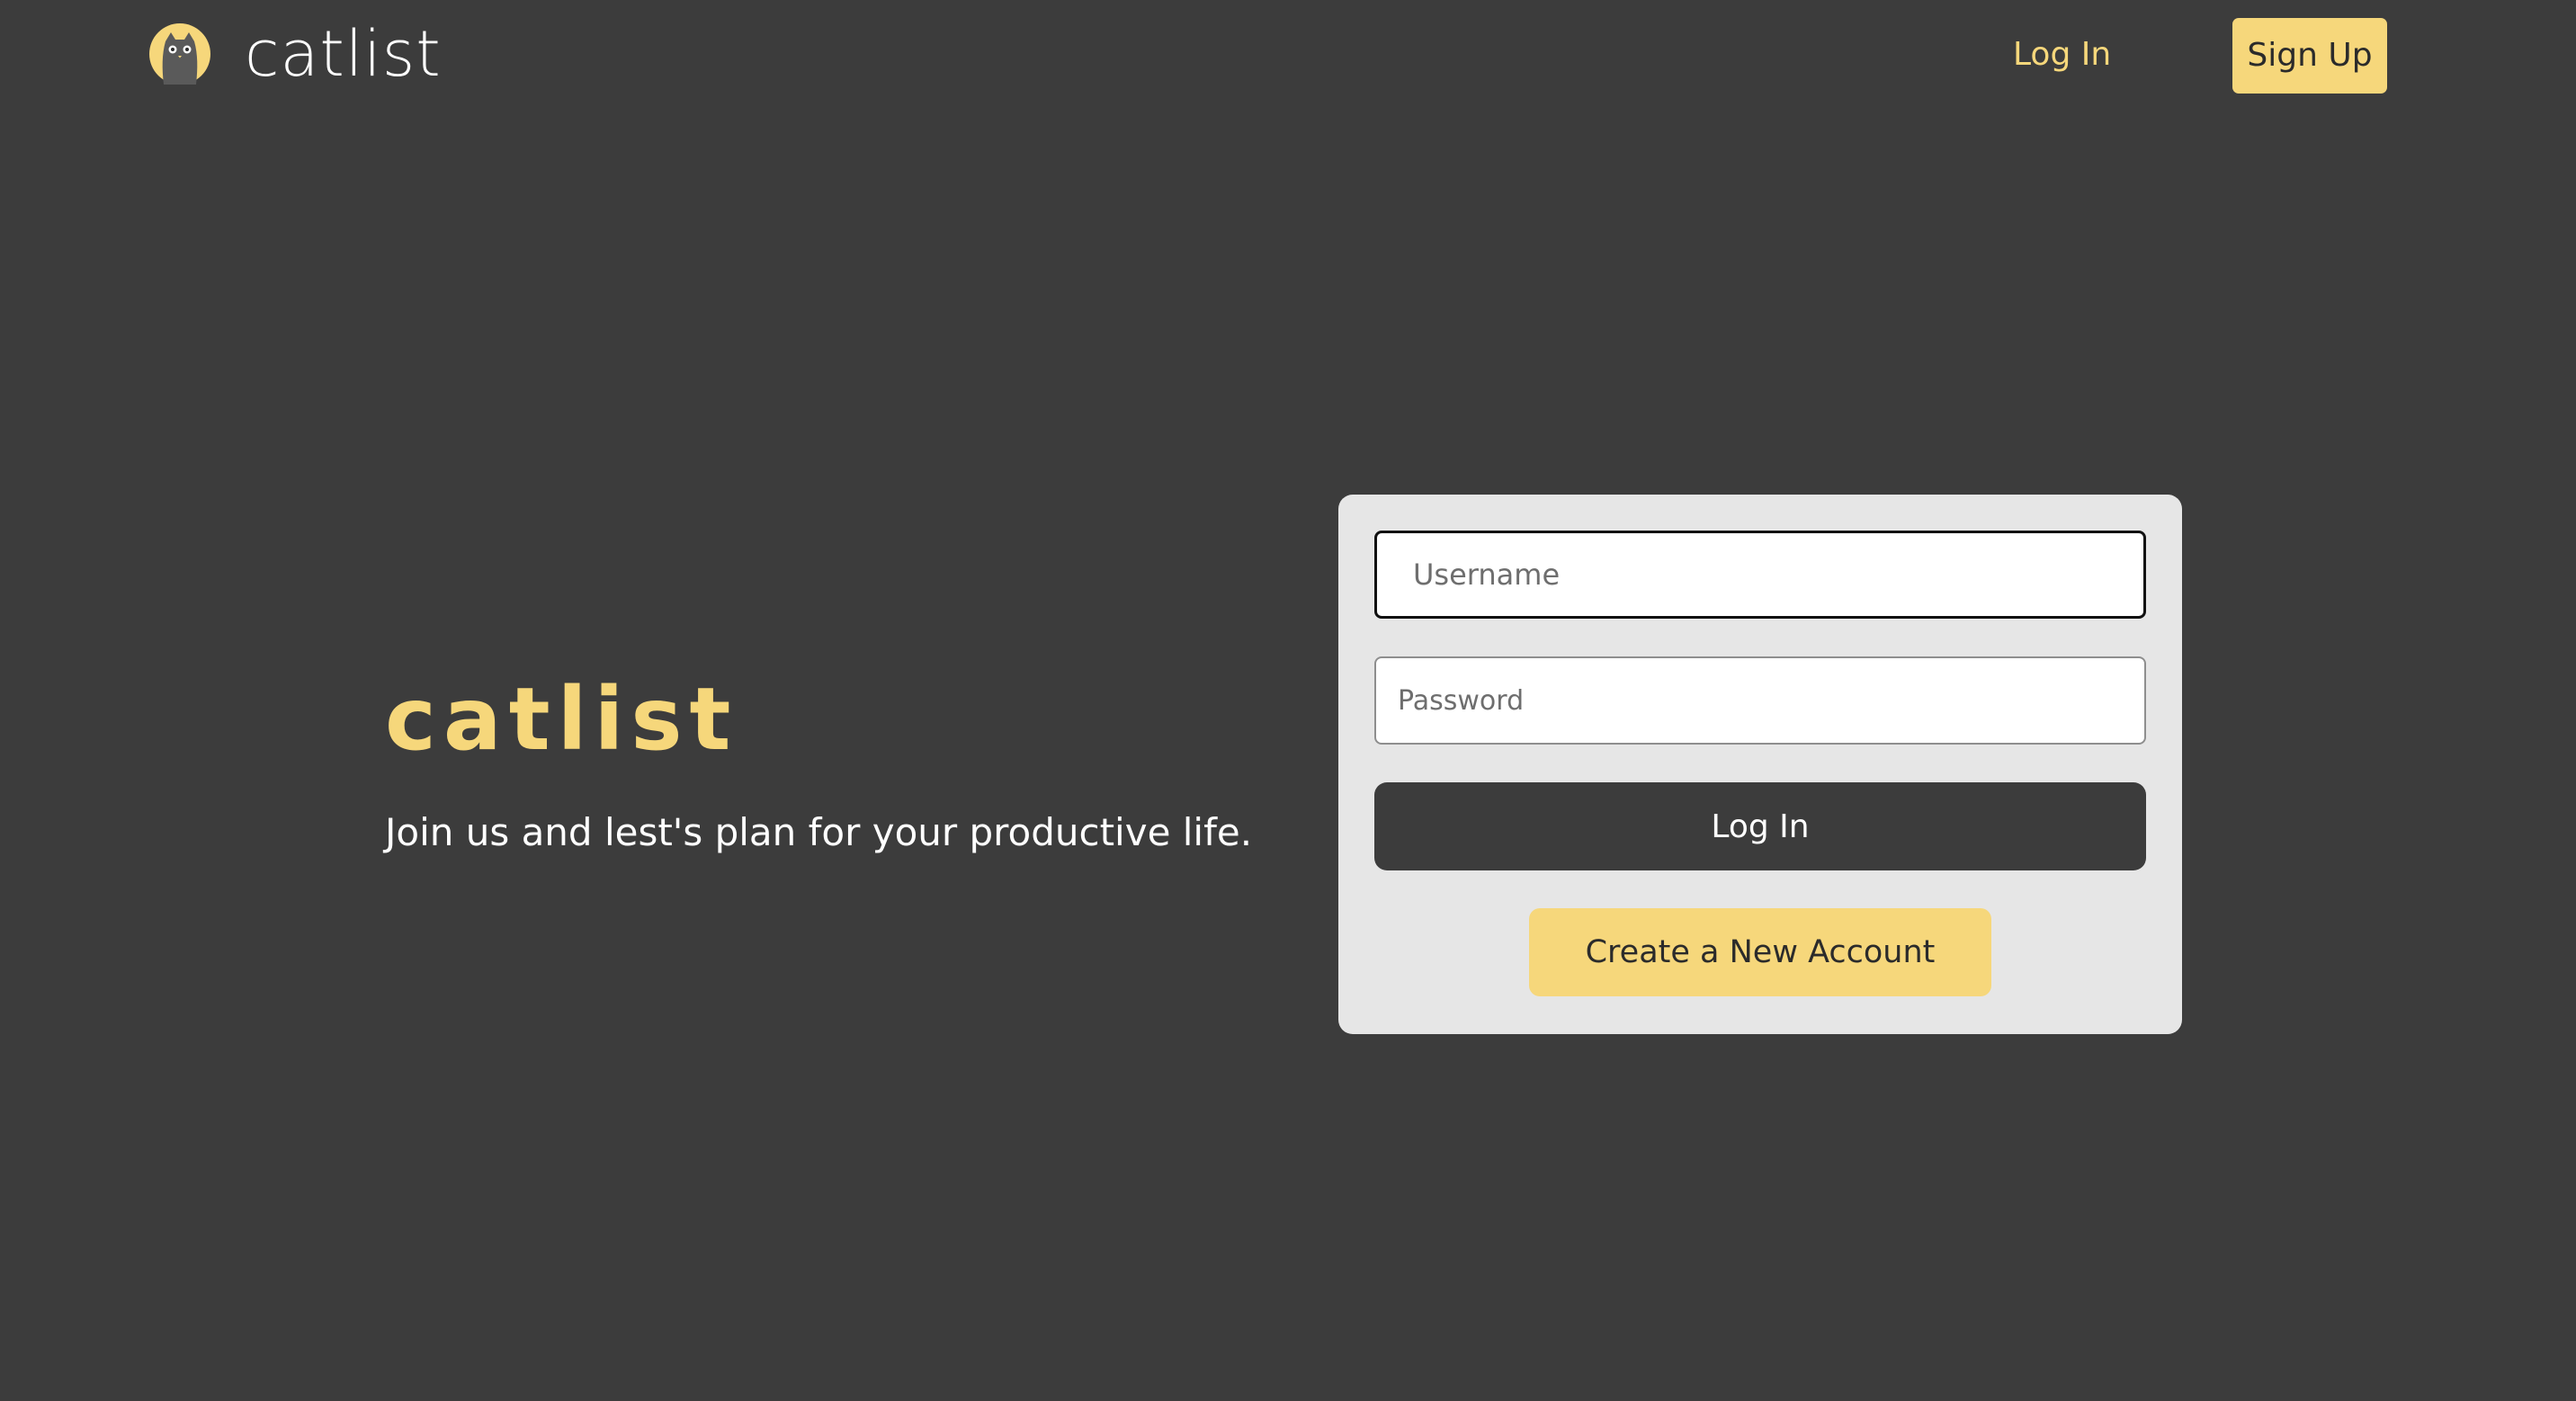 This screenshot has height=1401, width=2576. I want to click on brand-home-link: catlist, so click(295, 54).